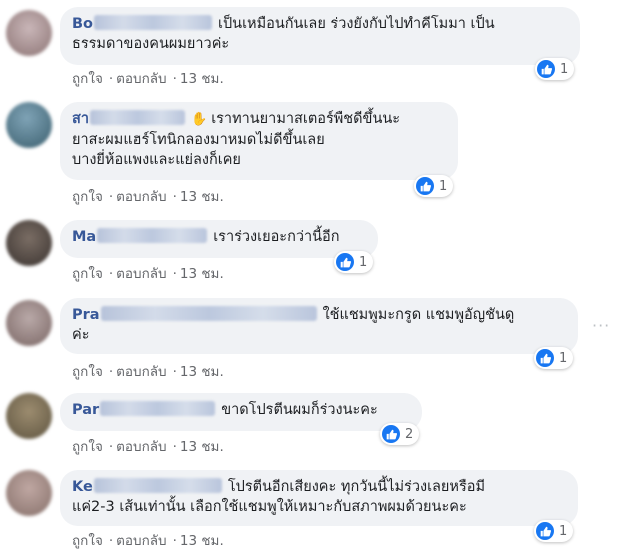 The width and height of the screenshot is (618, 551). Describe the element at coordinates (80, 119) in the screenshot. I see `commenter-name: สา` at that location.